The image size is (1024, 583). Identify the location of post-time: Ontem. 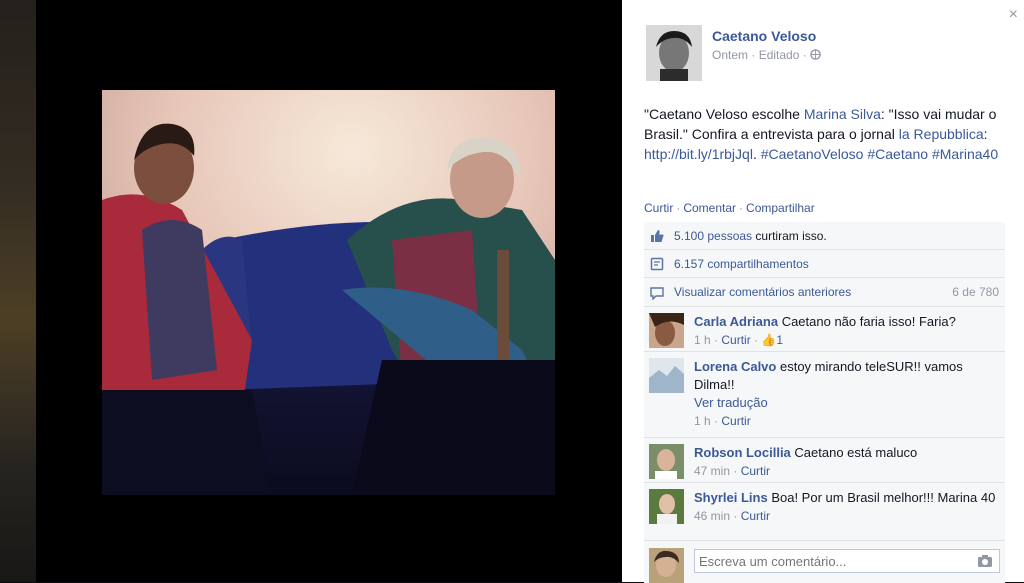
(730, 55).